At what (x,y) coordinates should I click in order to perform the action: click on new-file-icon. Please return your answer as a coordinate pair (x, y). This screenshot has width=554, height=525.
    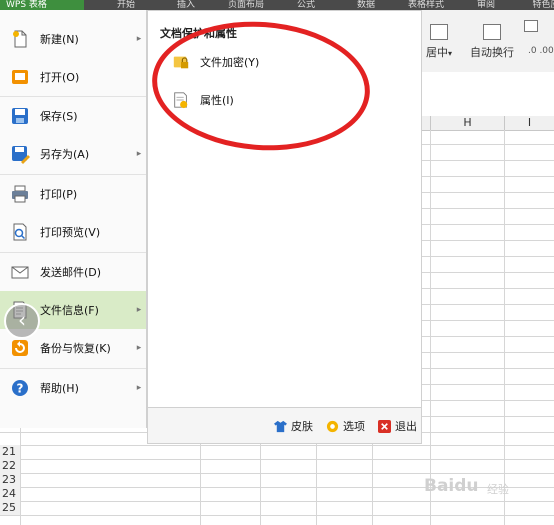
    Looking at the image, I should click on (20, 39).